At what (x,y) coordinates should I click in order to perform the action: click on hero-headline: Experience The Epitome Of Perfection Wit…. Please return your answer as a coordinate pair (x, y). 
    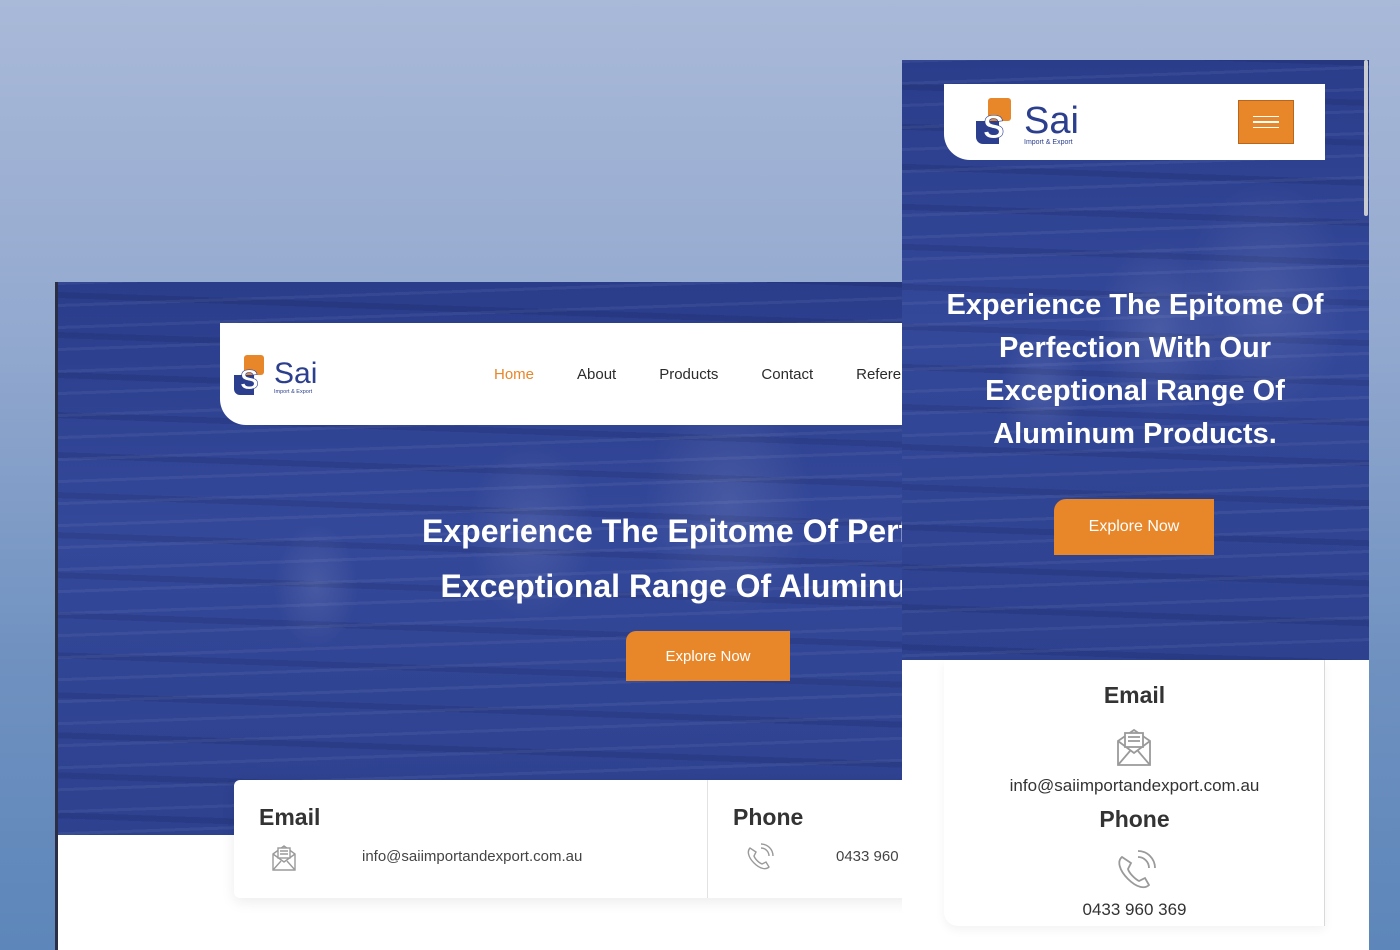
    Looking at the image, I should click on (1135, 370).